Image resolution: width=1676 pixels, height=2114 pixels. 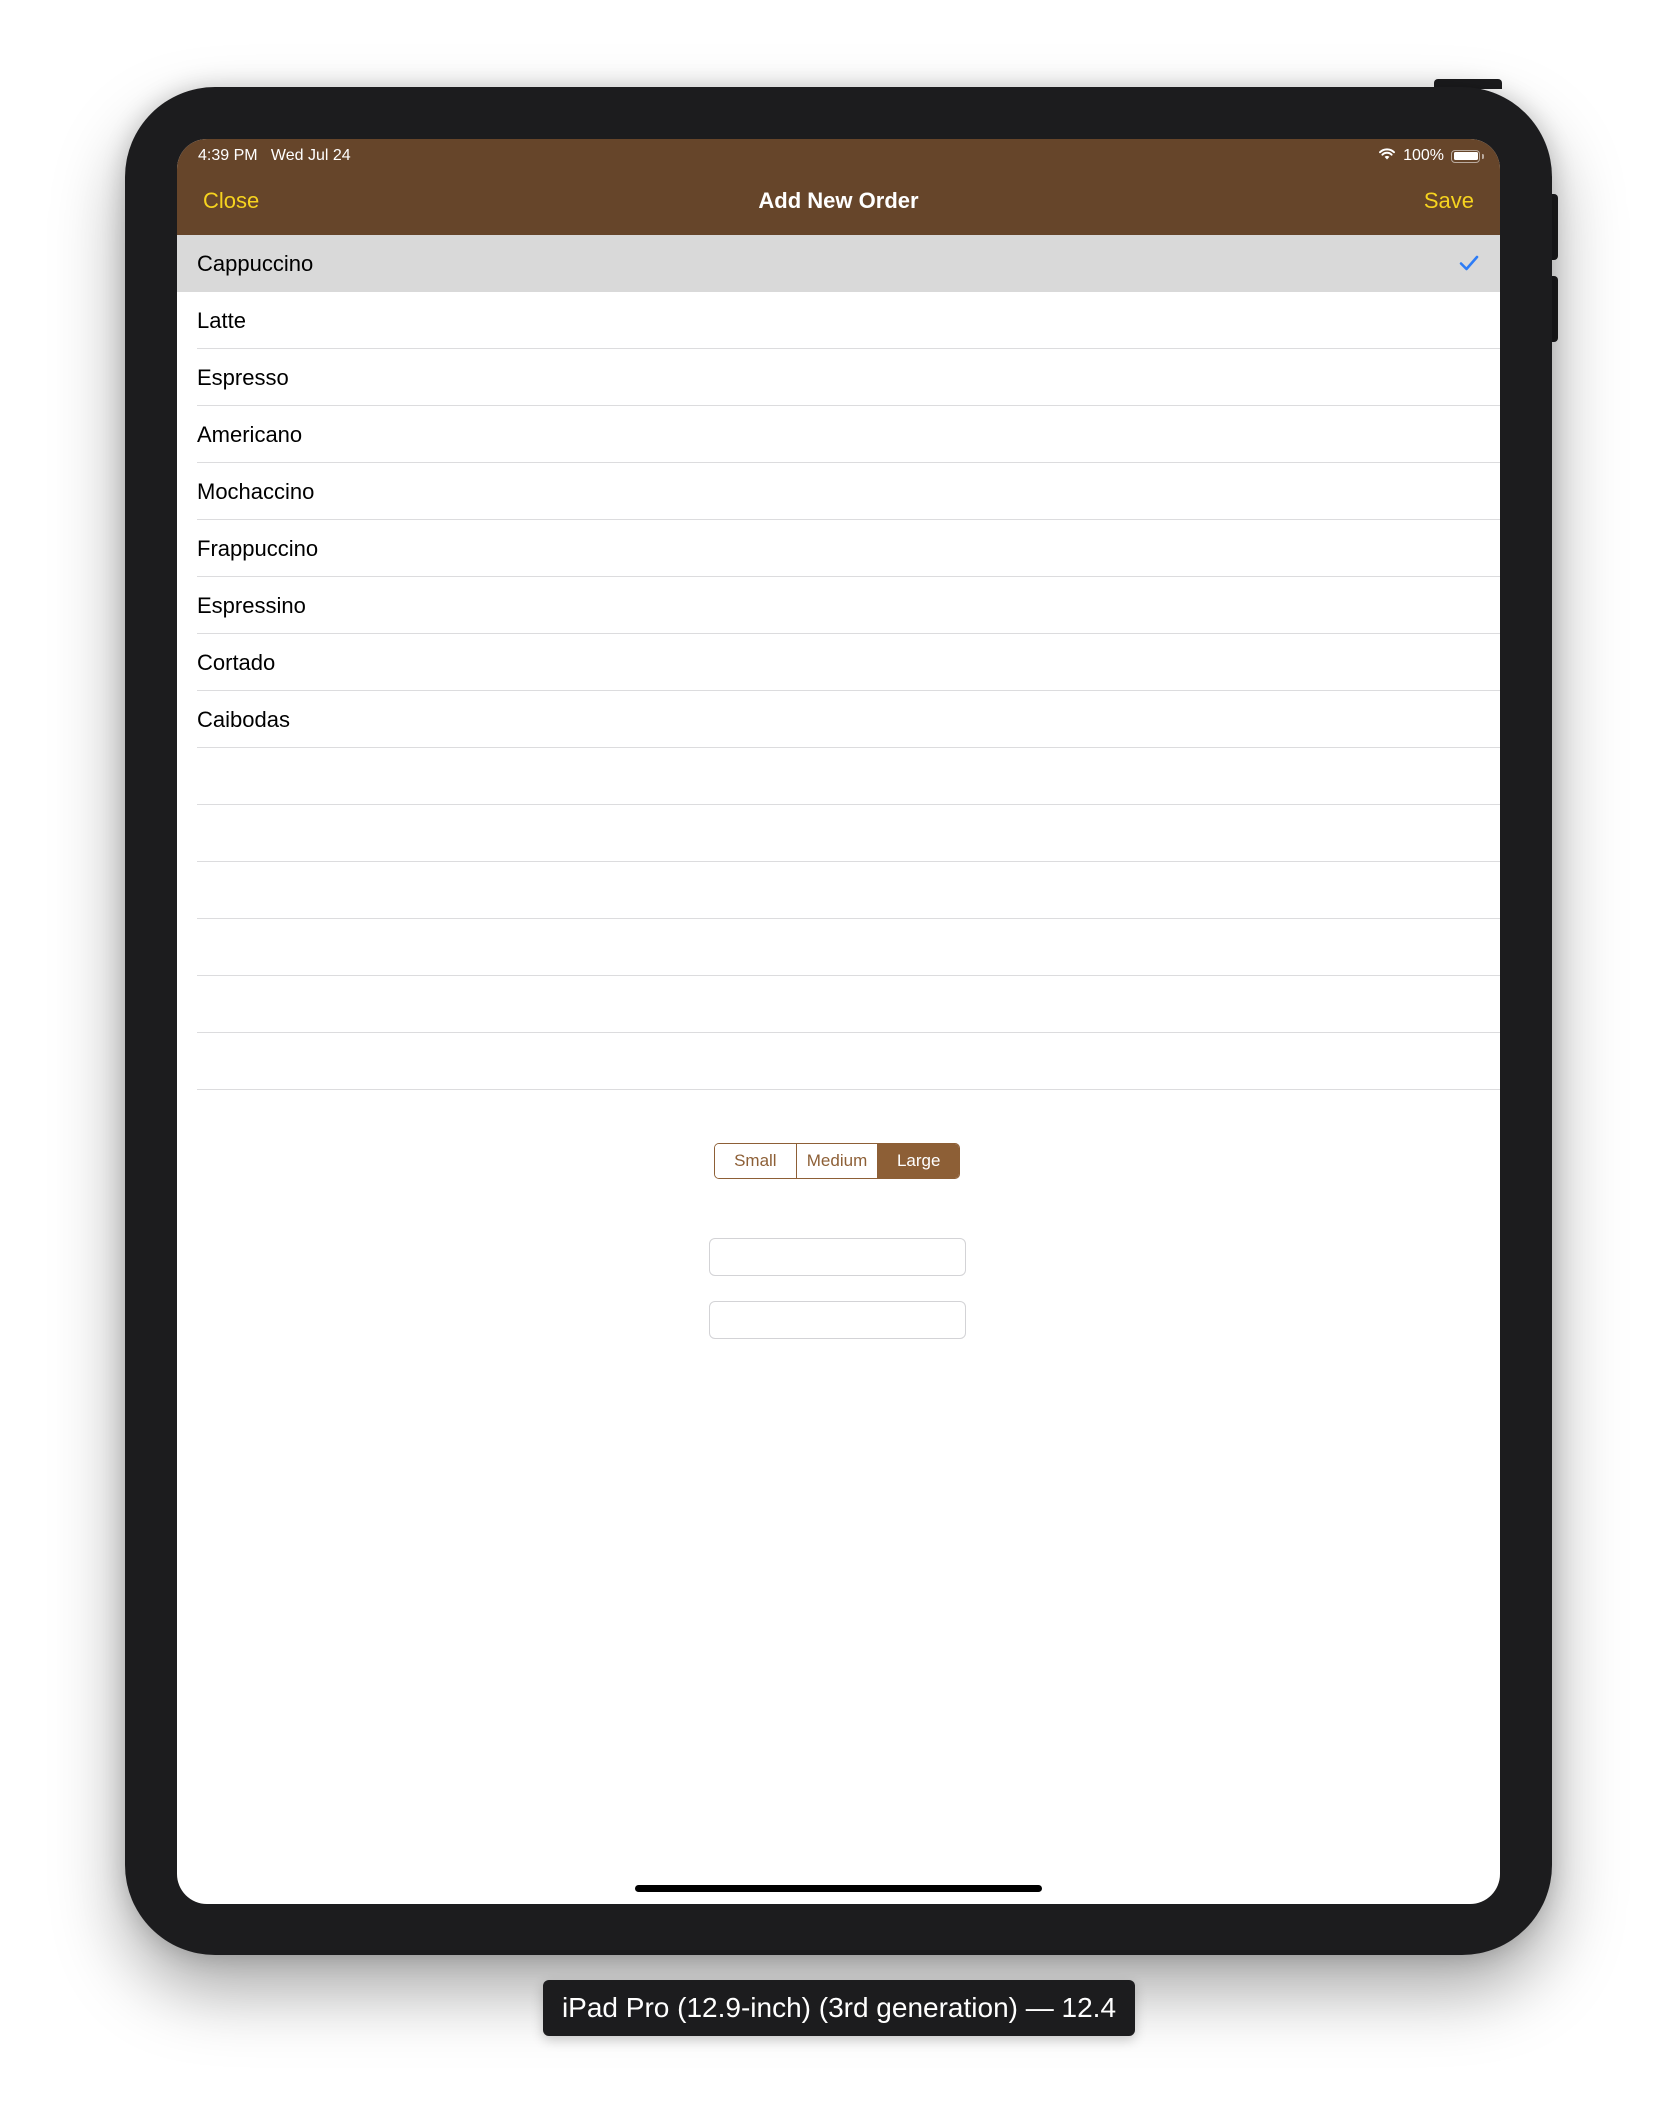 I want to click on list-item-label: Mochaccino, so click(x=256, y=491).